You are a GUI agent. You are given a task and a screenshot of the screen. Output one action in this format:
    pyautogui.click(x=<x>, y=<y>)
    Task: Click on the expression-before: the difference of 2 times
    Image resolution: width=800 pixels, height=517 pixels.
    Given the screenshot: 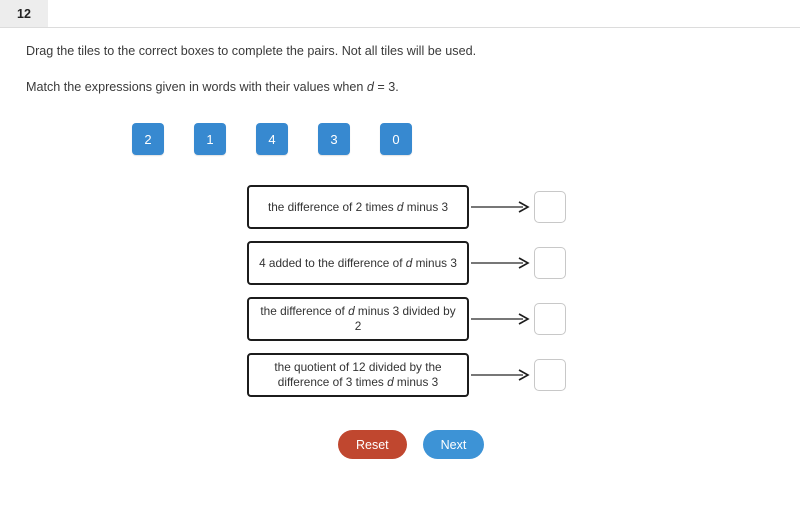 What is the action you would take?
    pyautogui.click(x=332, y=206)
    